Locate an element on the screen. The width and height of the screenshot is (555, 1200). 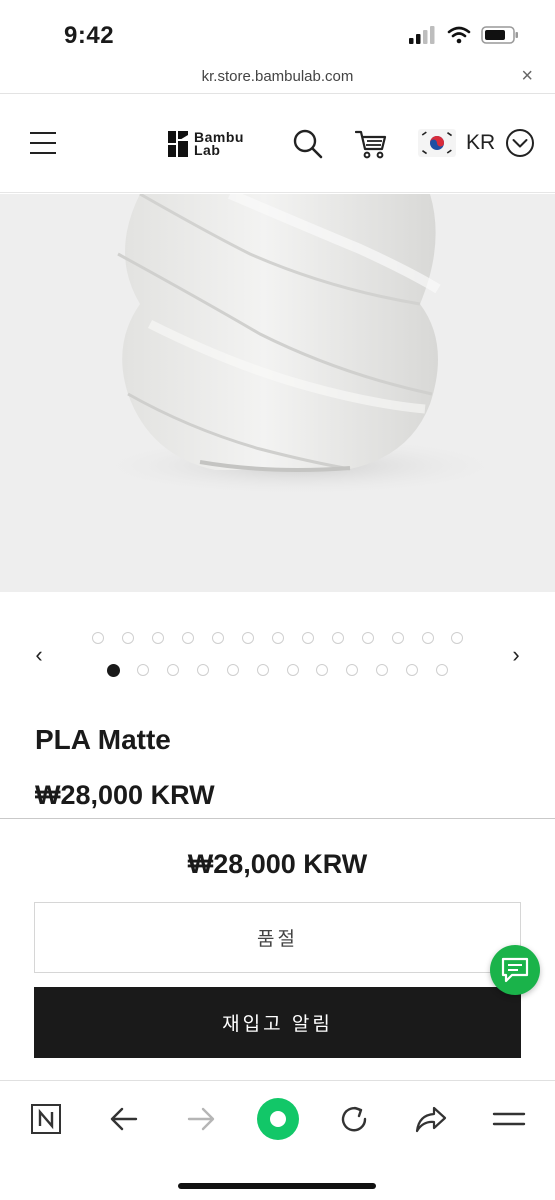
url-bar: kr.store.bambulab.com × is located at coordinates (277, 79).